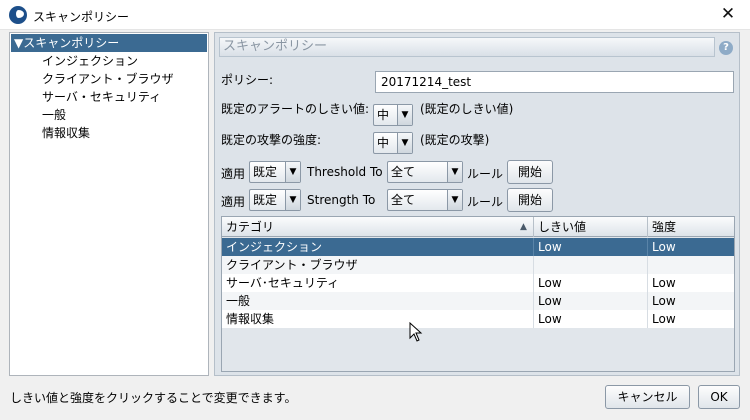 The height and width of the screenshot is (420, 750). What do you see at coordinates (691, 265) in the screenshot?
I see `strength-cell` at bounding box center [691, 265].